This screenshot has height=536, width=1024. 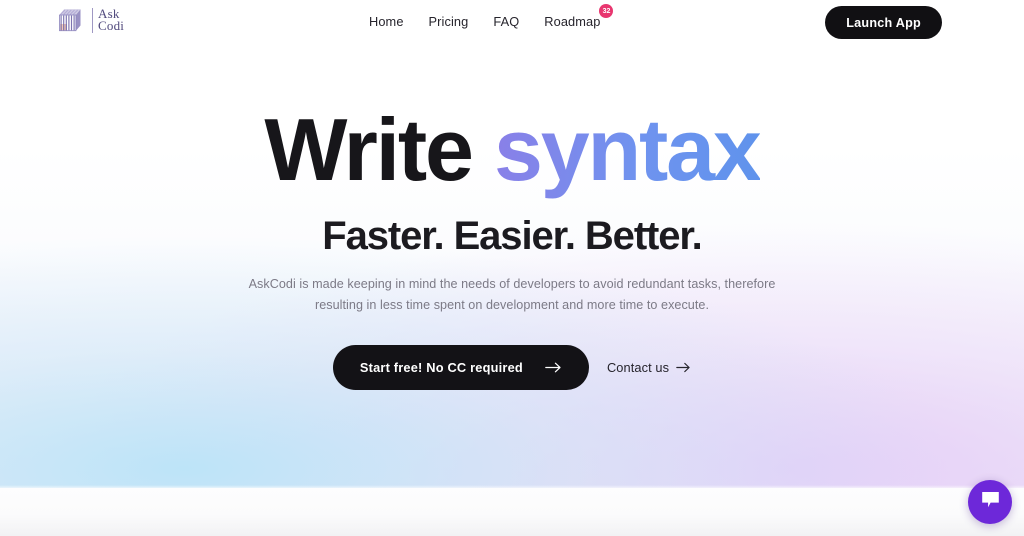 I want to click on start-free-button-label: Start free! No CC required, so click(x=441, y=367).